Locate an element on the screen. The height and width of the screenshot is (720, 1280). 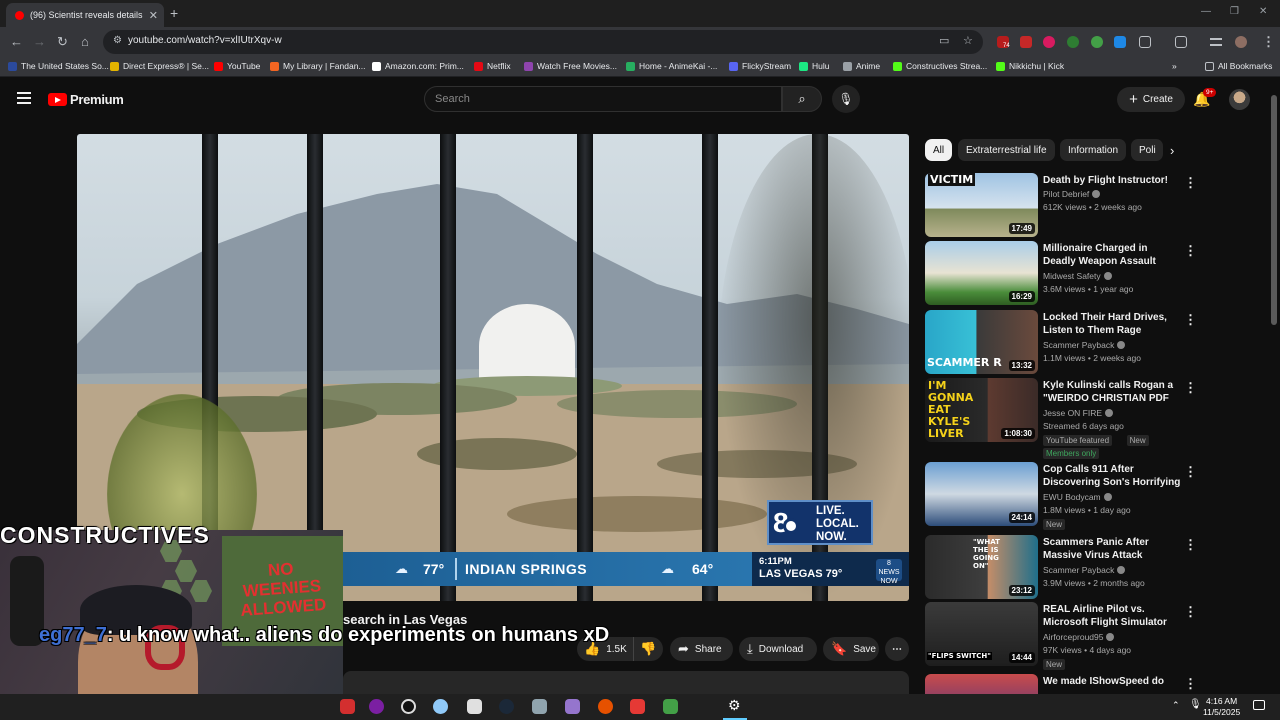
tray-chevron-up-icon: ⌃ is located at coordinates (1176, 705).